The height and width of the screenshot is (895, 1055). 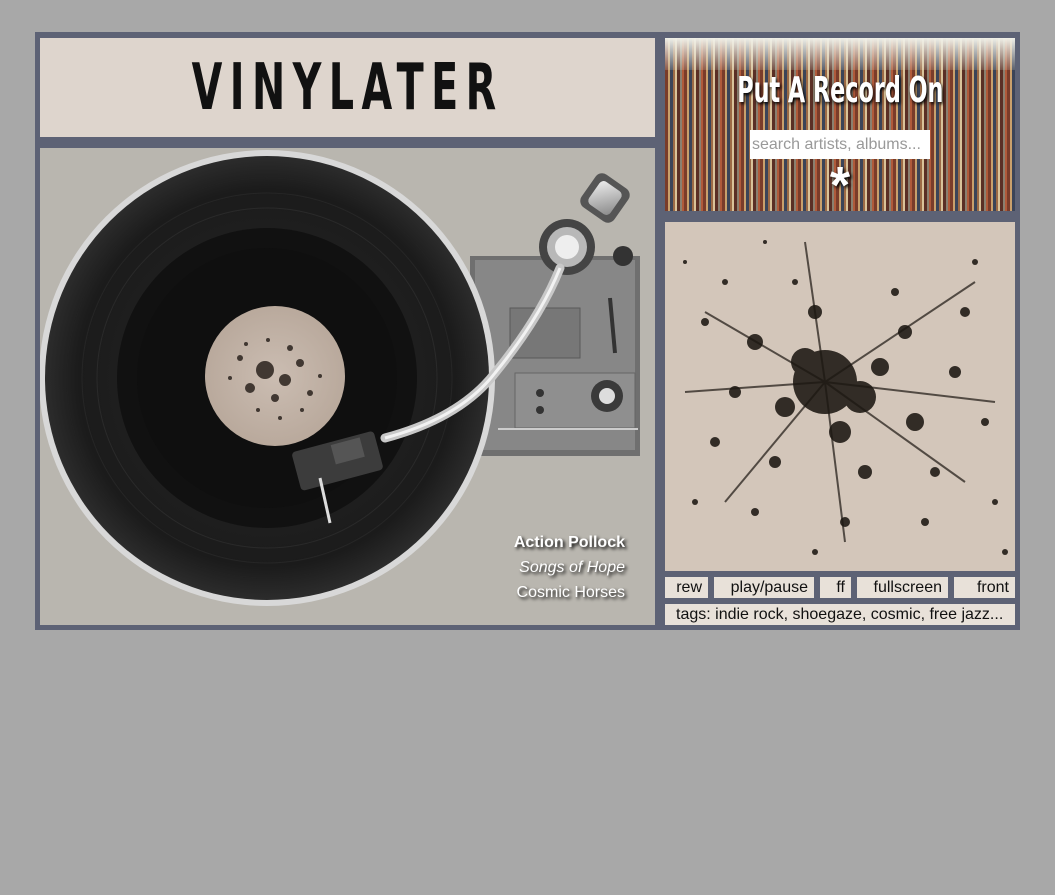 What do you see at coordinates (840, 144) in the screenshot?
I see `search-input` at bounding box center [840, 144].